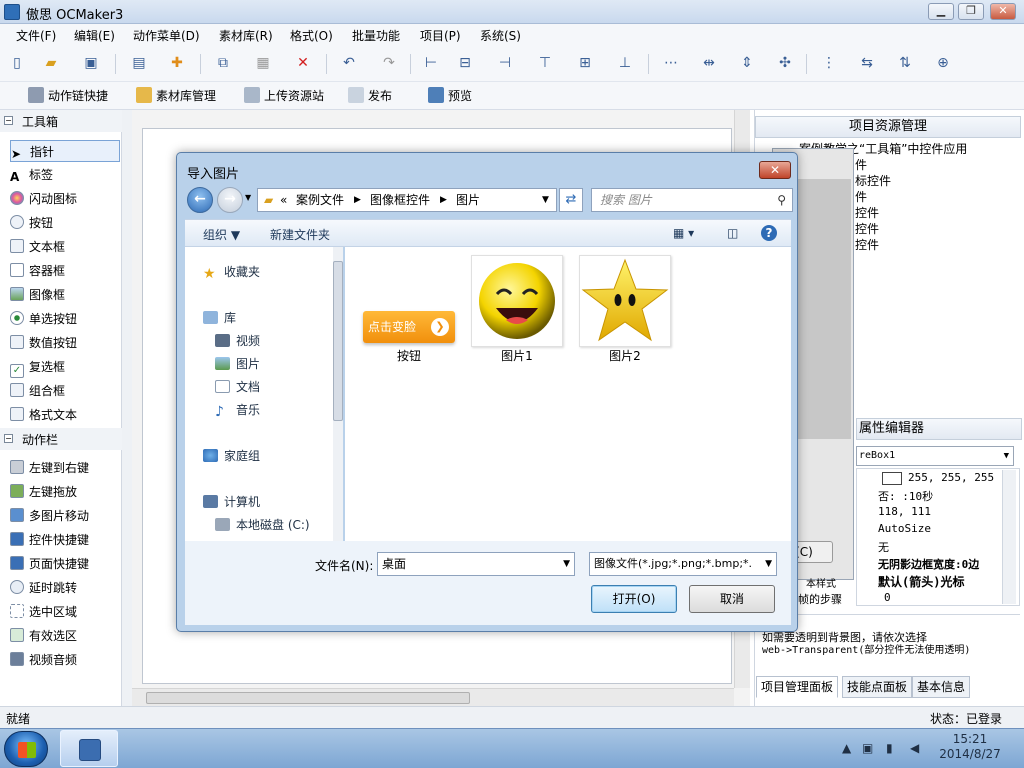 The width and height of the screenshot is (1024, 768). I want to click on open-folder-icon: ▰, so click(51, 63).